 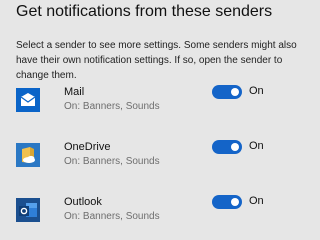 What do you see at coordinates (227, 92) in the screenshot?
I see `mail-notifications-toggle` at bounding box center [227, 92].